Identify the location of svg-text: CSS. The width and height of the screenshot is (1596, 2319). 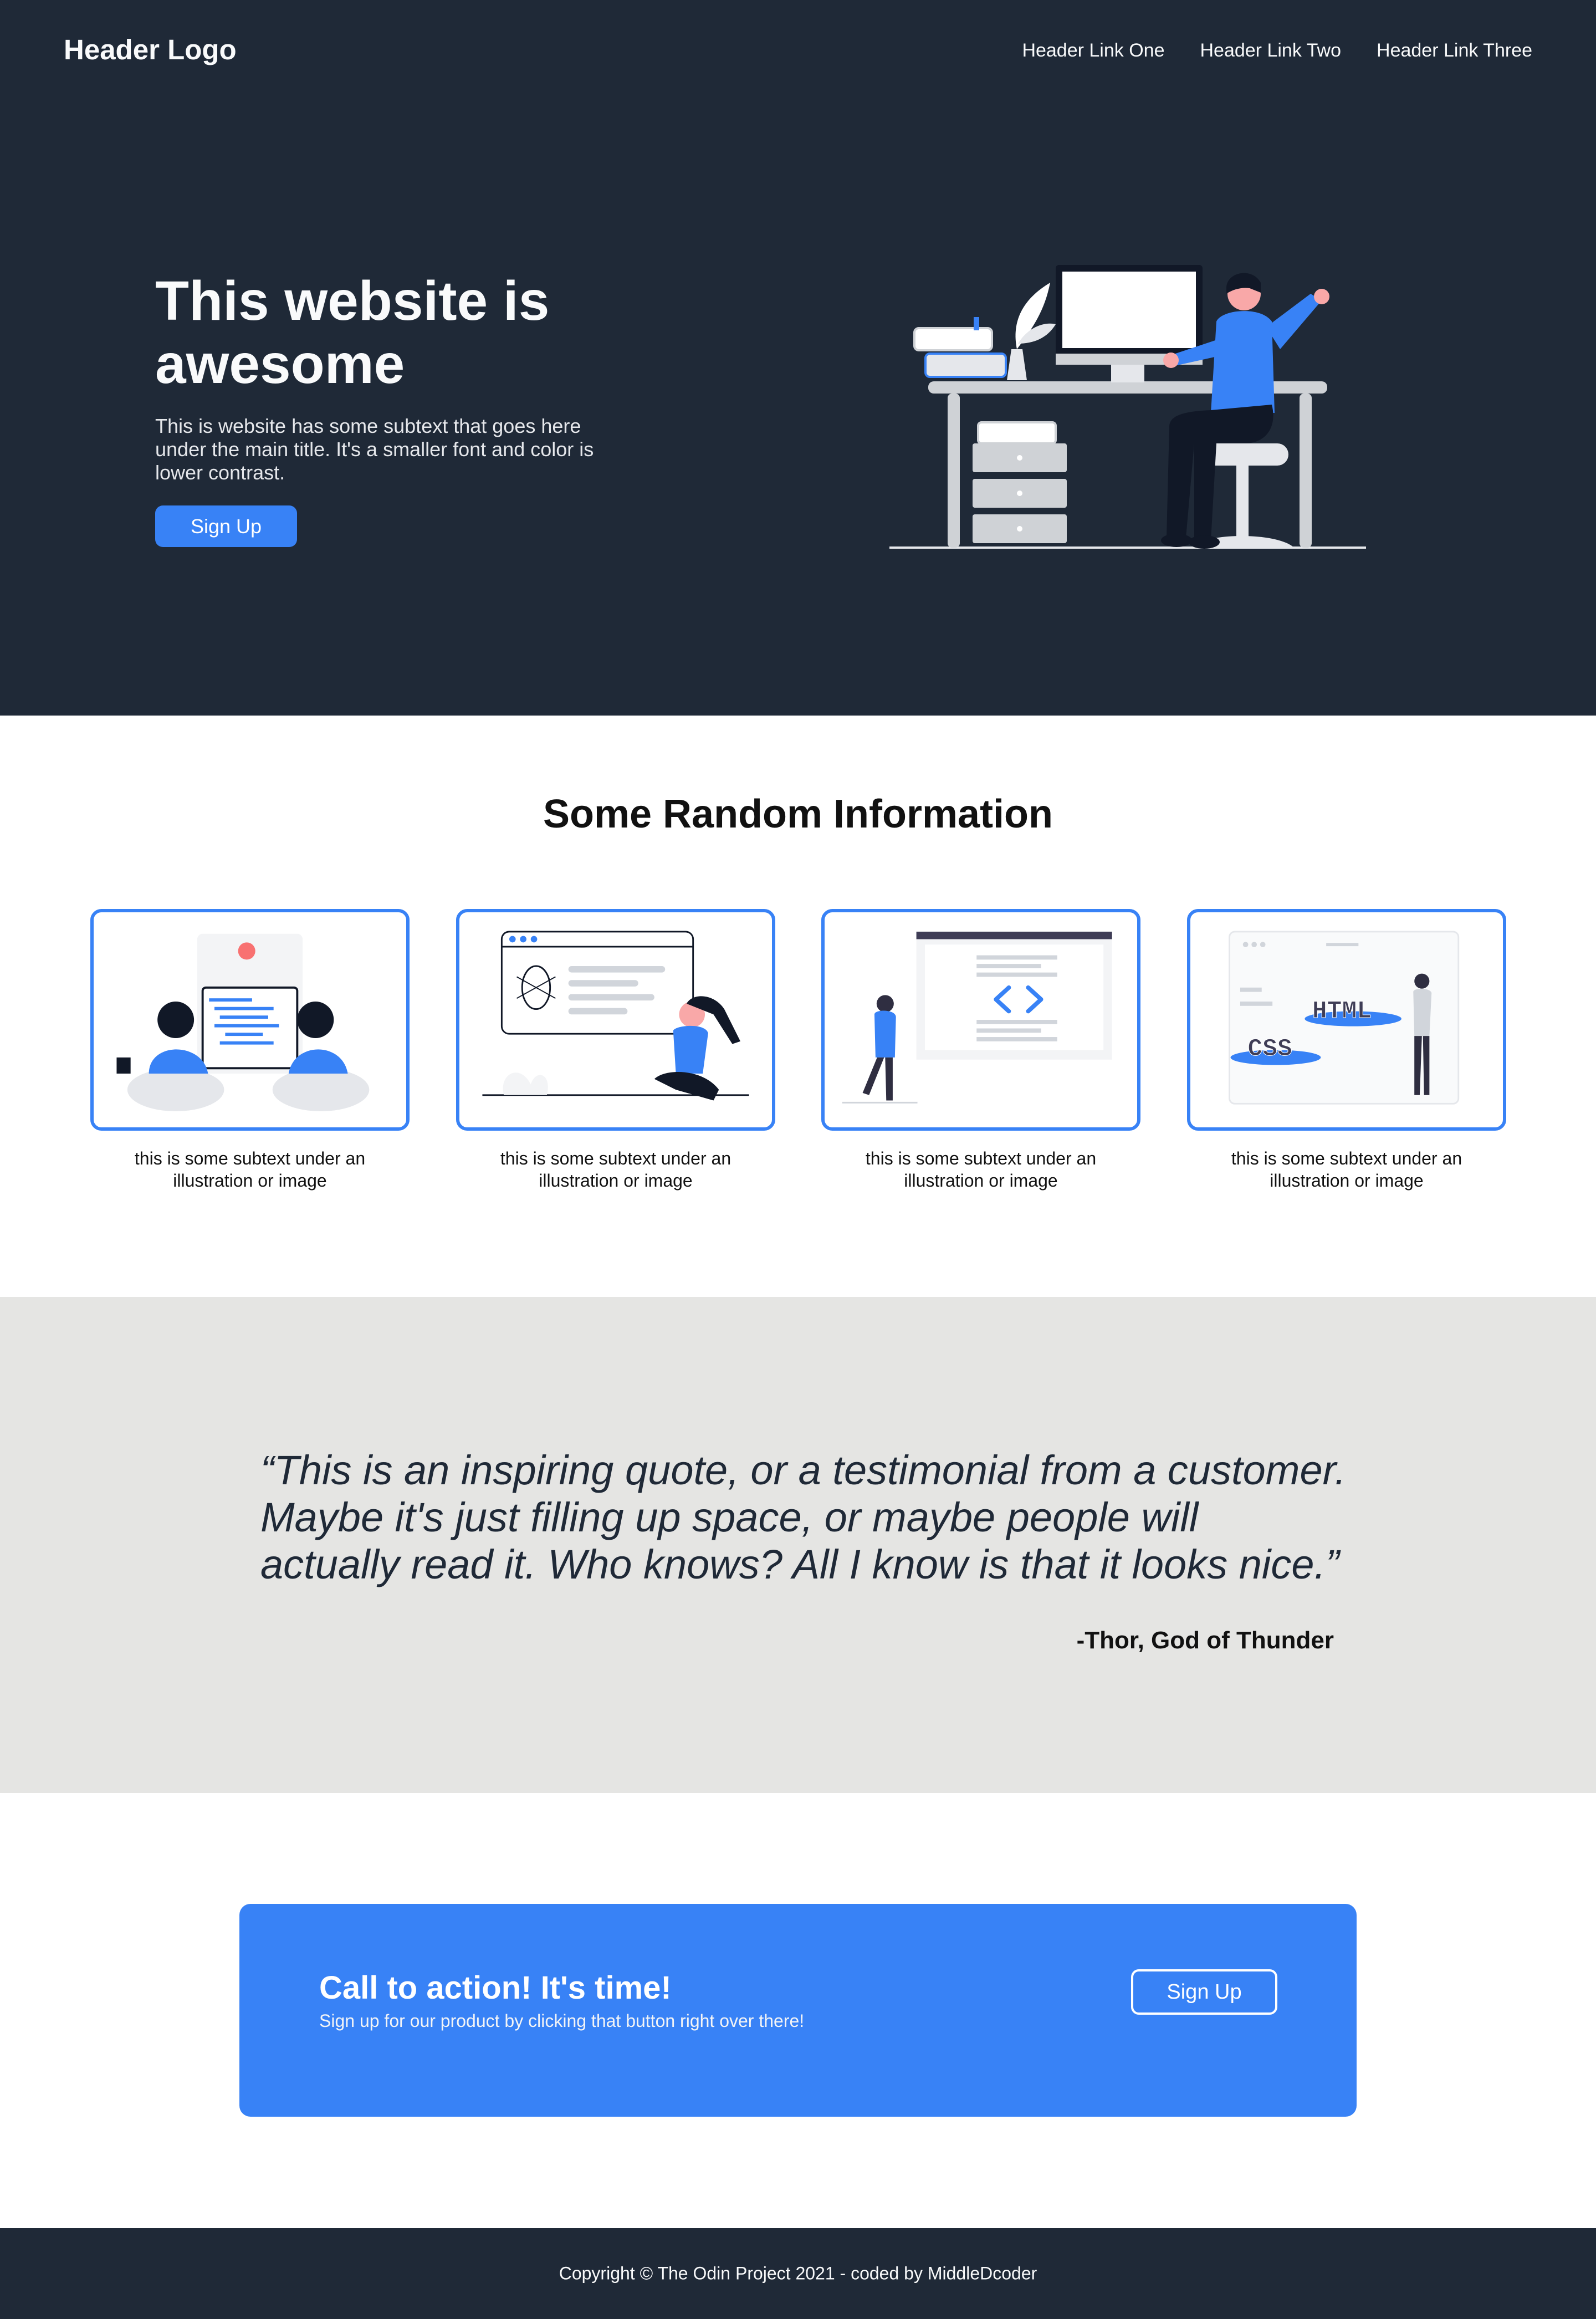
(1270, 1049).